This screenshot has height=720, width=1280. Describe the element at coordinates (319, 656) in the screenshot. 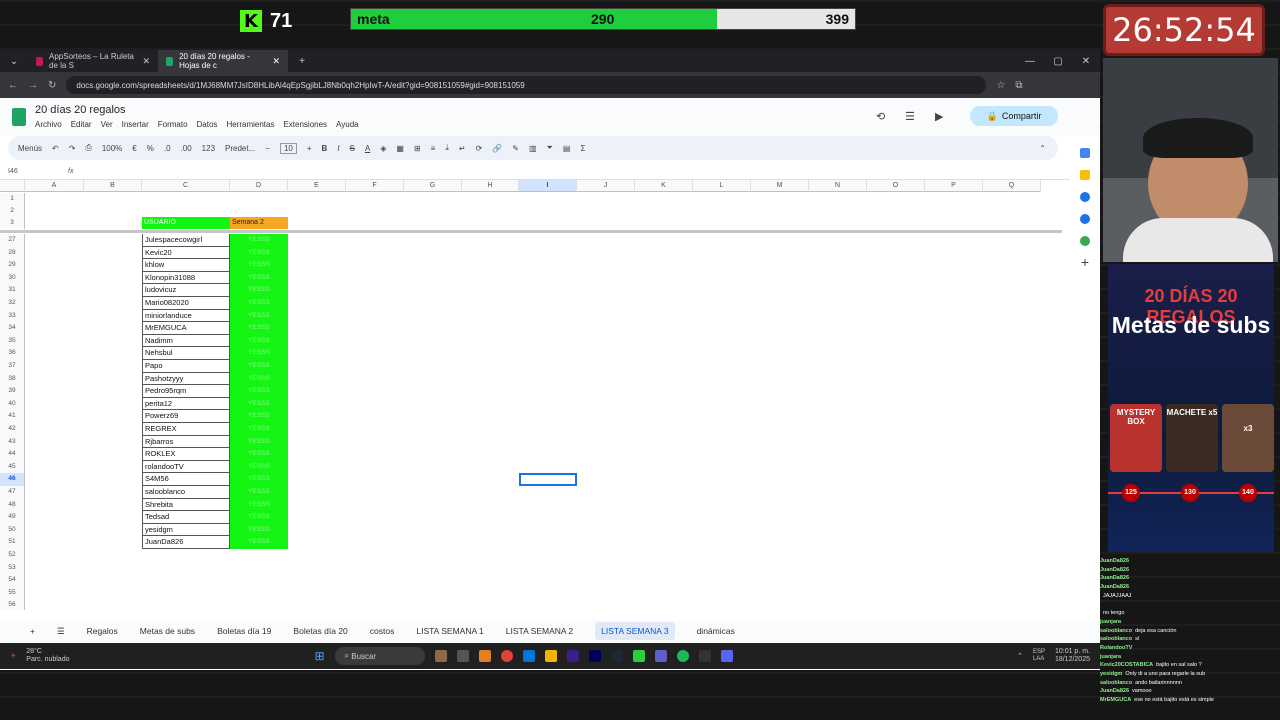

I see `windows-start-icon: ⊞` at that location.